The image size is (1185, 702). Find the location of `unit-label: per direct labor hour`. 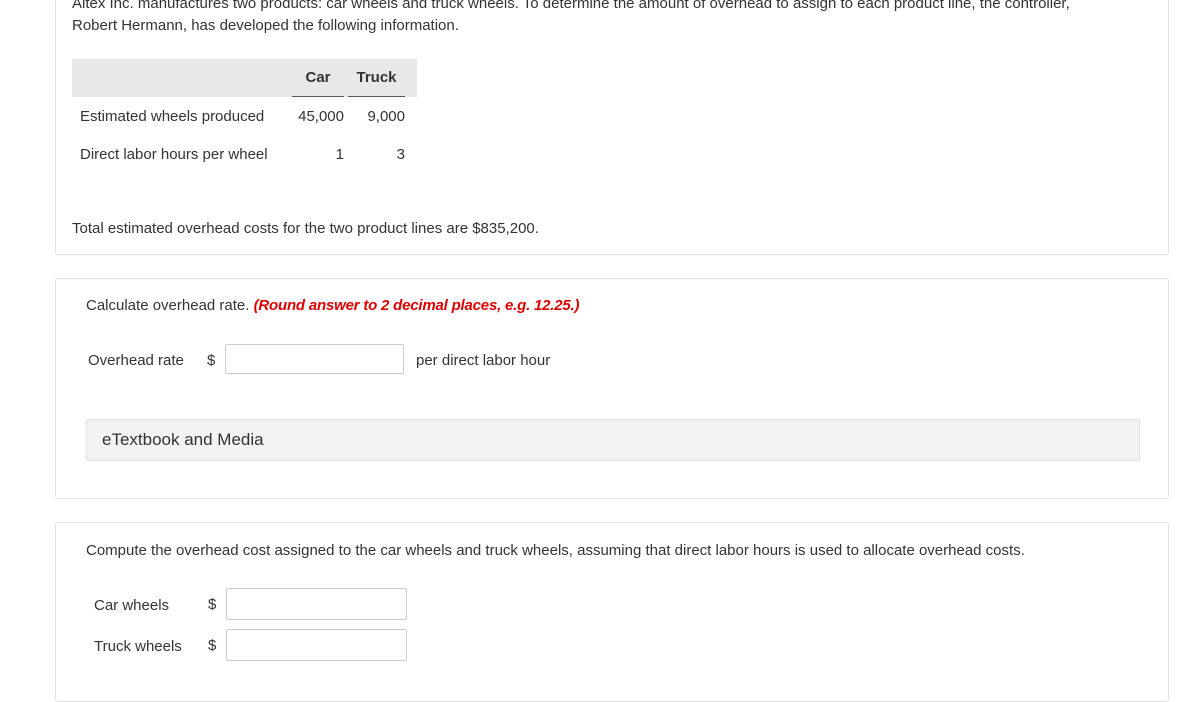

unit-label: per direct labor hour is located at coordinates (483, 360).